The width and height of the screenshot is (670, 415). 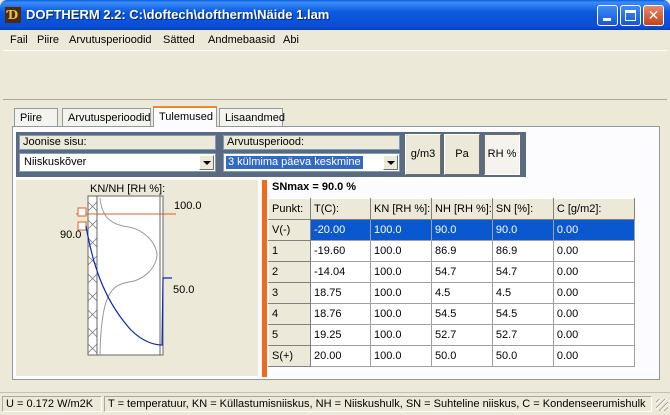 What do you see at coordinates (185, 116) in the screenshot?
I see `tab-tulemused: Tulemused` at bounding box center [185, 116].